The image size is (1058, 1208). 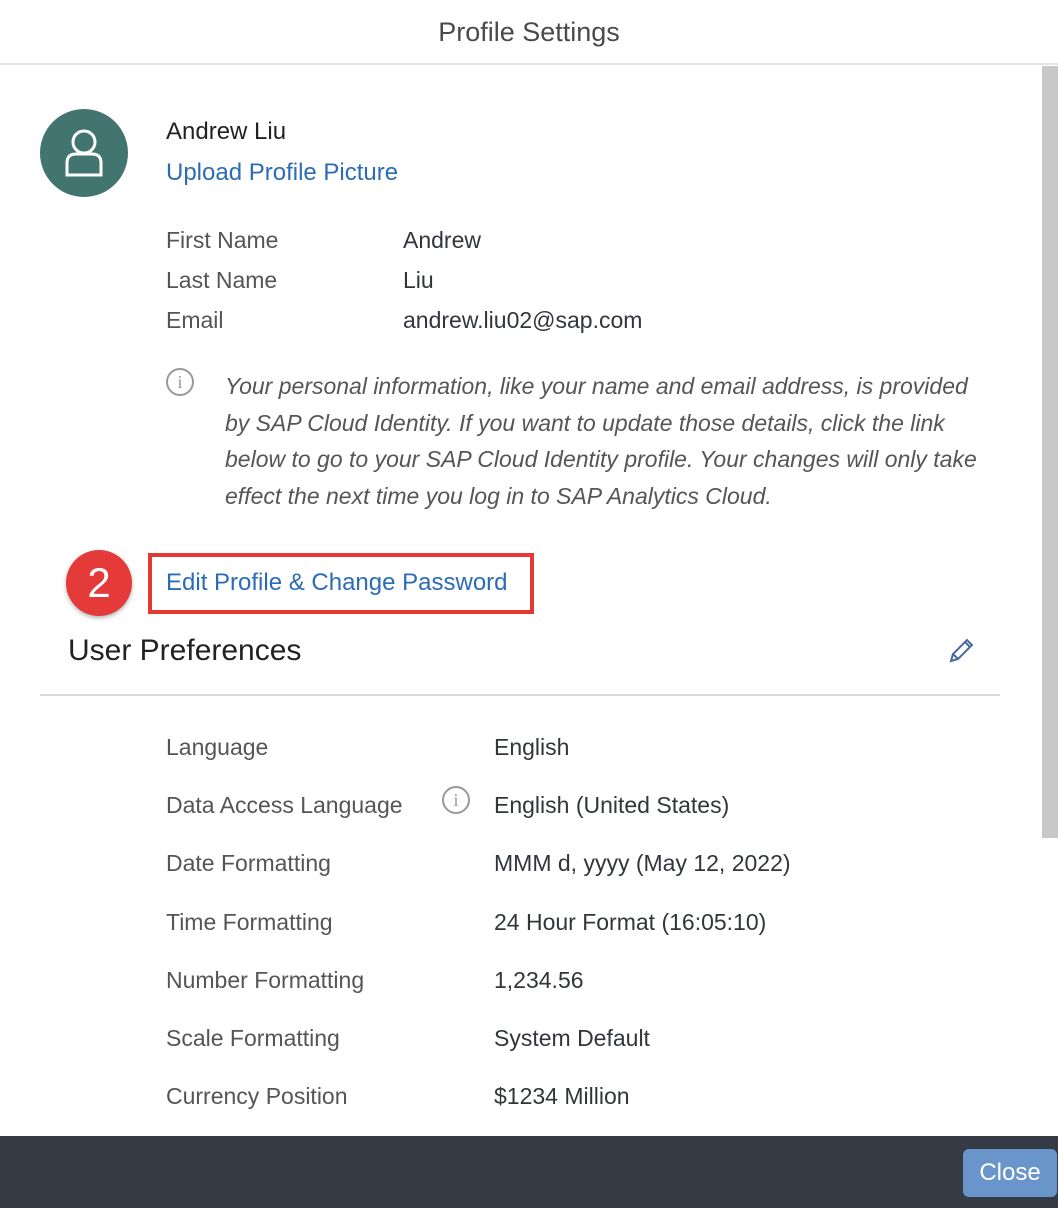 What do you see at coordinates (185, 650) in the screenshot?
I see `section-title: User Preferences` at bounding box center [185, 650].